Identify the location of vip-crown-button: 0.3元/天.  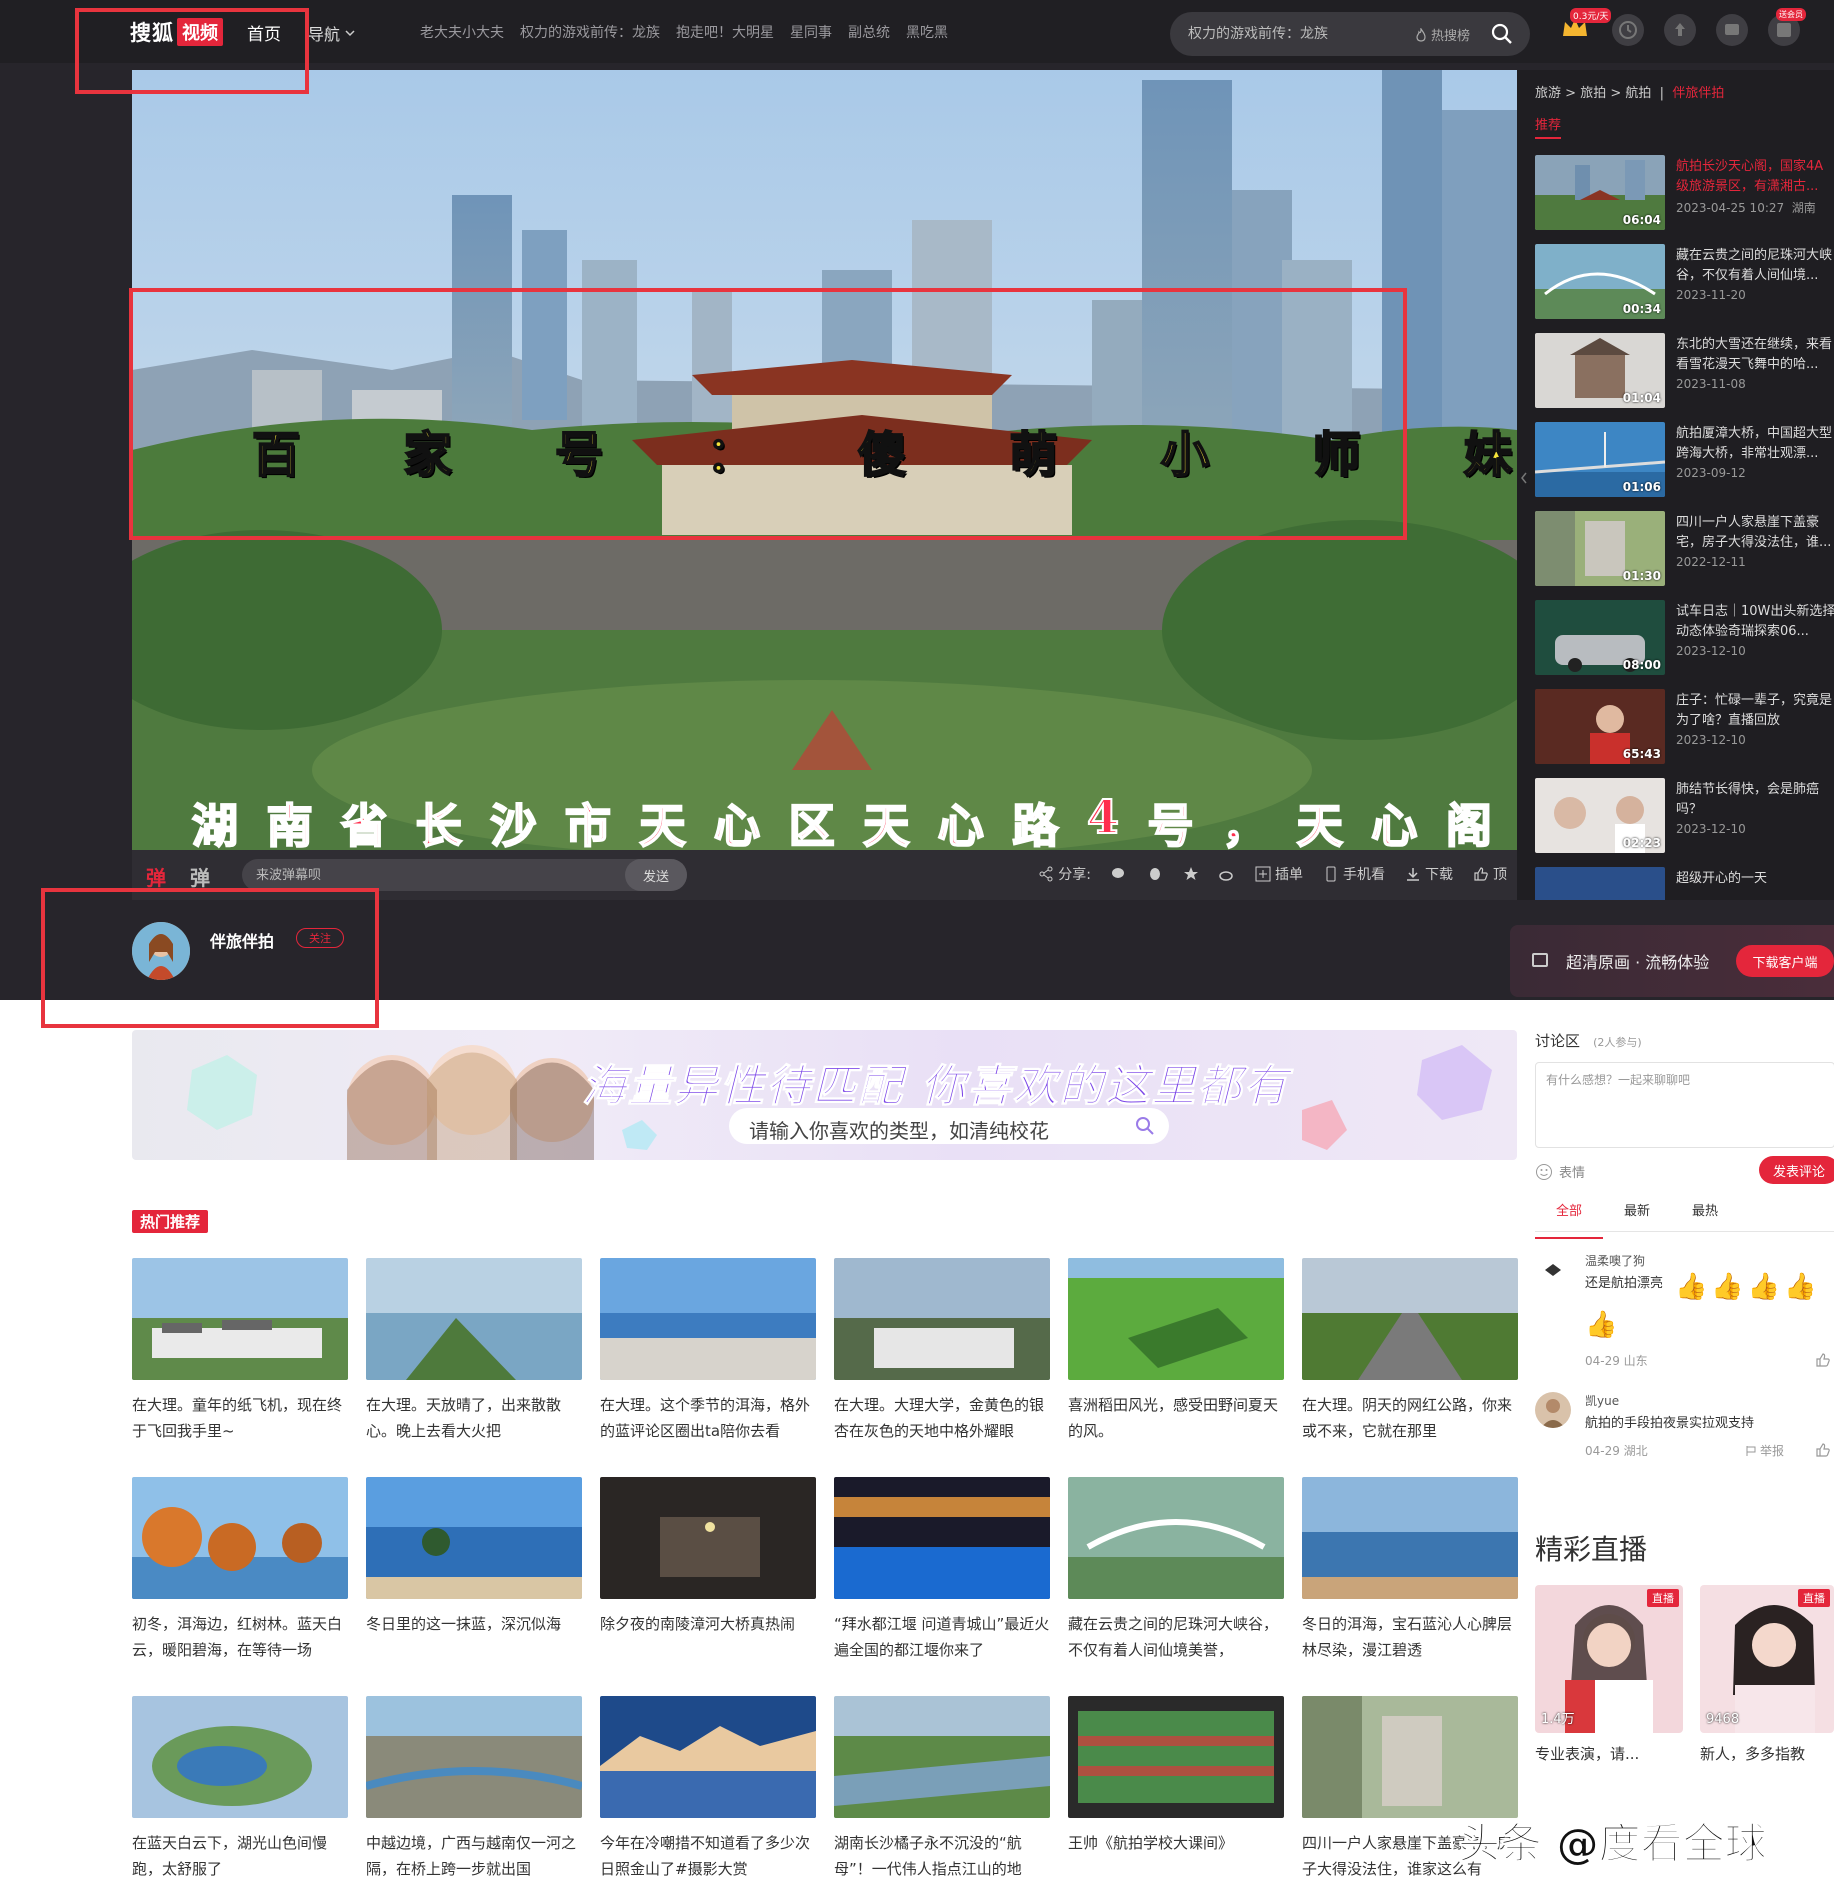
(1586, 27).